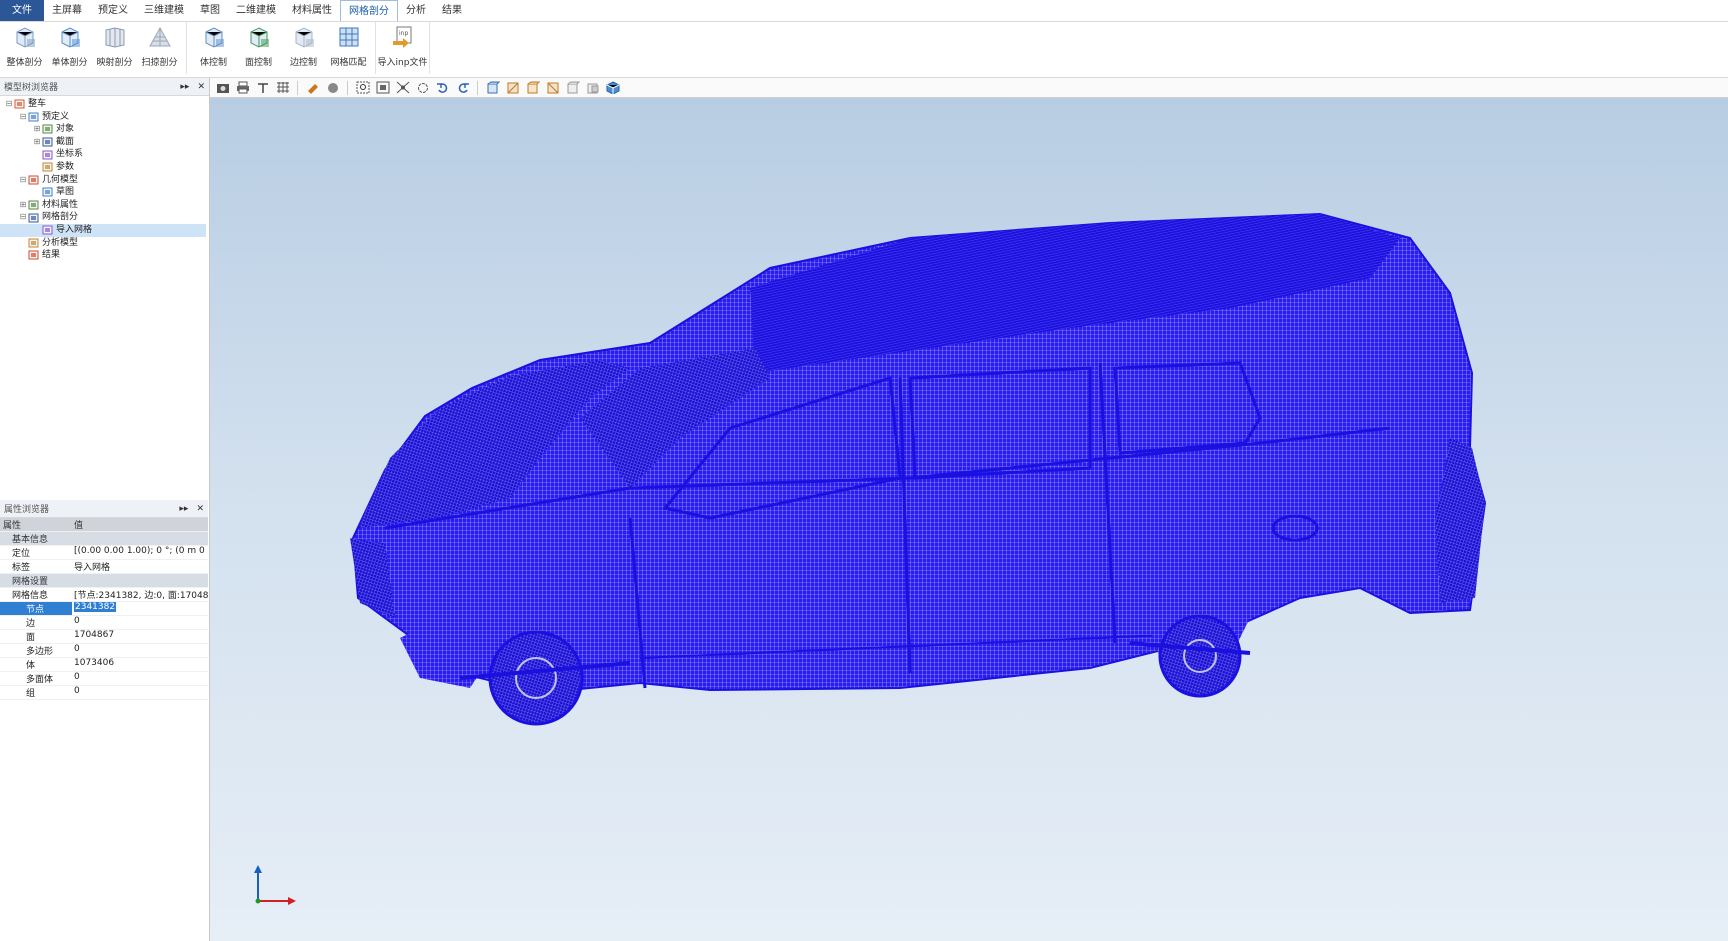 The height and width of the screenshot is (941, 1728). I want to click on body-control-icon, so click(214, 38).